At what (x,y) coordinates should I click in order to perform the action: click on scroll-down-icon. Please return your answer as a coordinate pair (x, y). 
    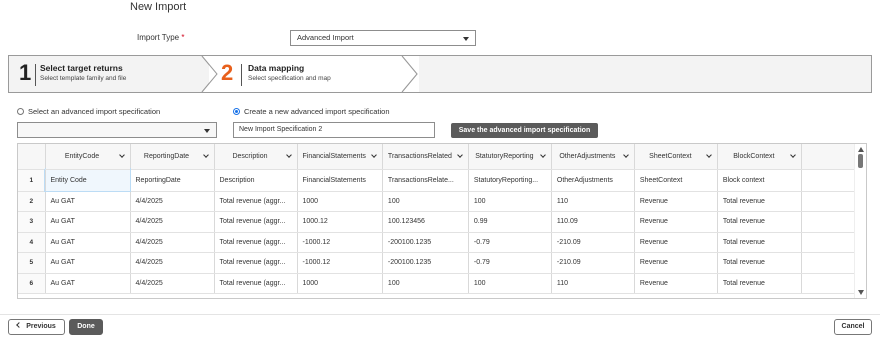
    Looking at the image, I should click on (861, 292).